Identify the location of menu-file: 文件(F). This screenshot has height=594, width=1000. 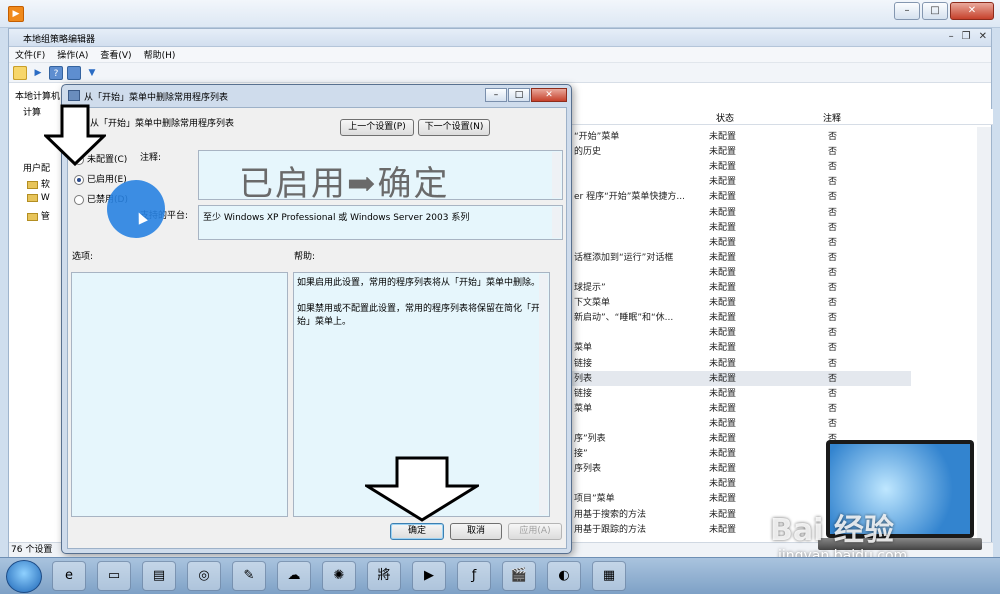
(30, 54).